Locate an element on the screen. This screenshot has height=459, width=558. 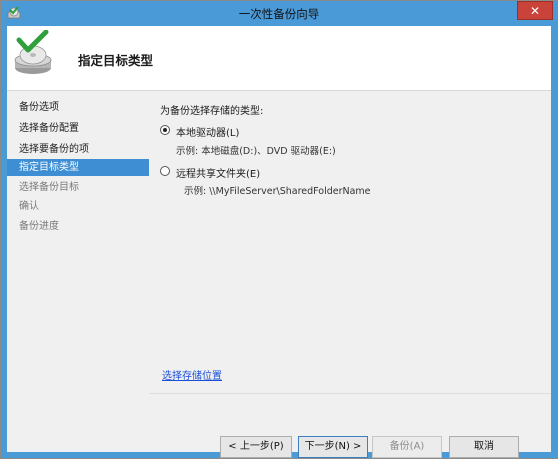
radio-selected-dot is located at coordinates (165, 130).